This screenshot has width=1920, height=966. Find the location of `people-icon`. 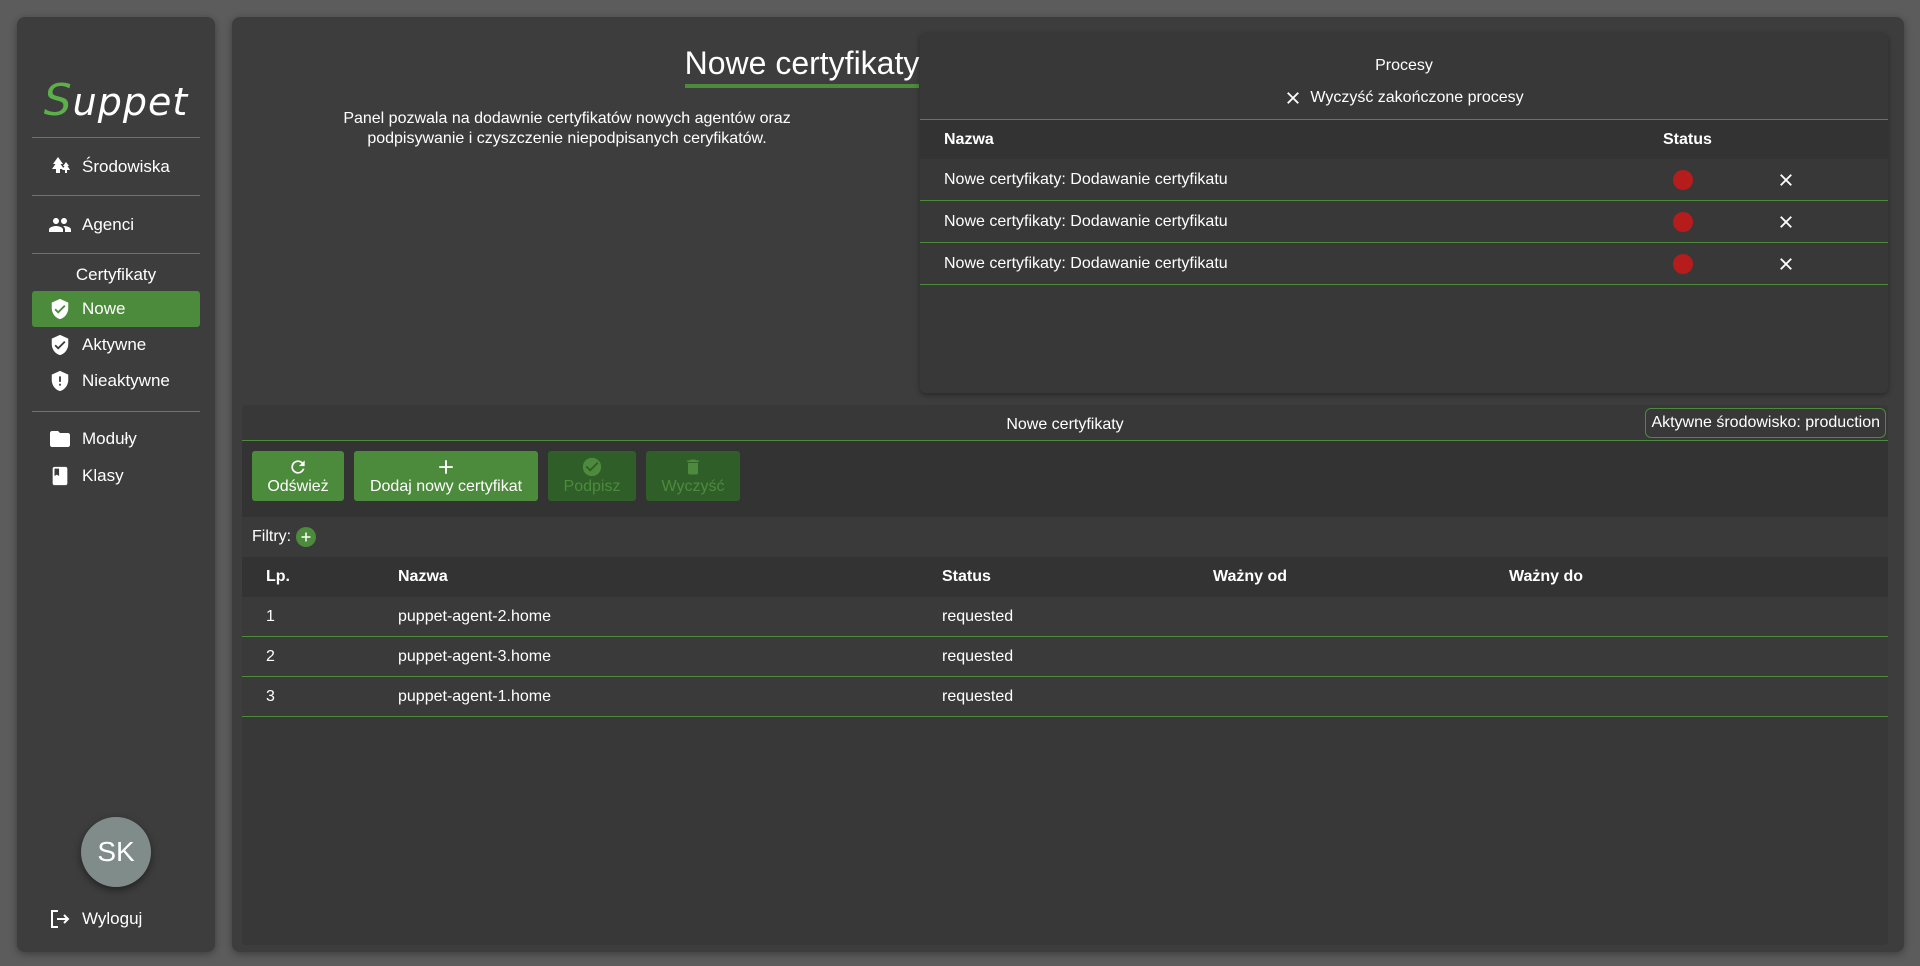

people-icon is located at coordinates (60, 225).